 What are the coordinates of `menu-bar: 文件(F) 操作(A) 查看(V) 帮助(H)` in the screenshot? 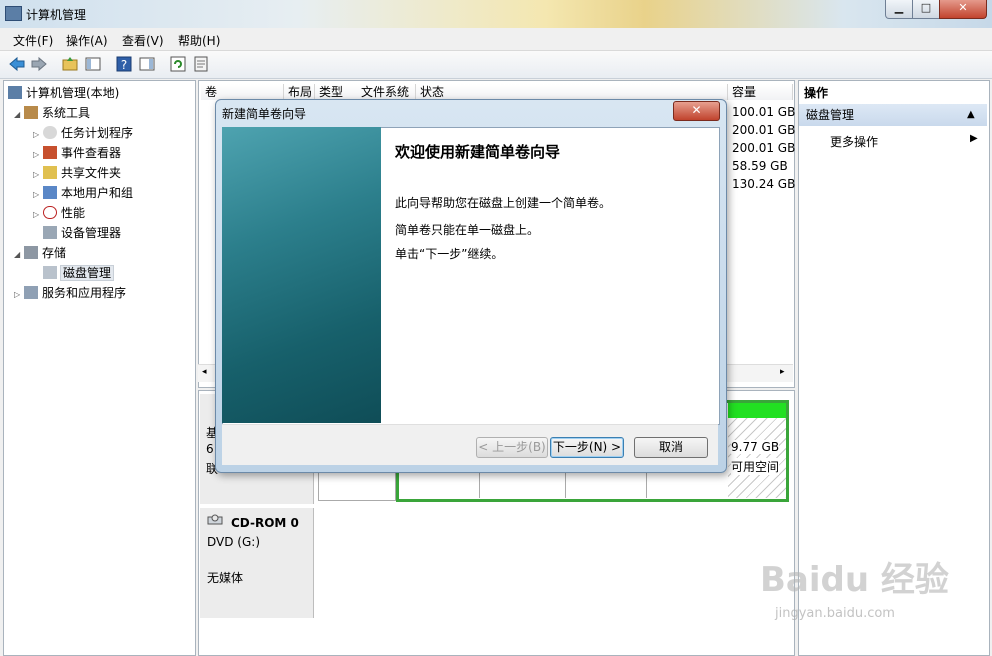 It's located at (496, 39).